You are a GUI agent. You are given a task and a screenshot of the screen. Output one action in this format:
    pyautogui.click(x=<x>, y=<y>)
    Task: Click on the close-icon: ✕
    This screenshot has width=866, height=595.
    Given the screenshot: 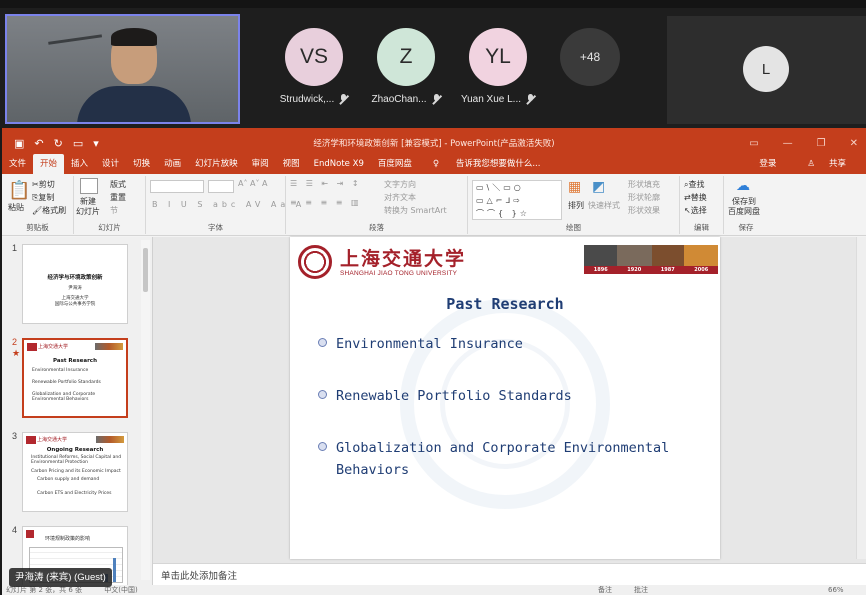 What is the action you would take?
    pyautogui.click(x=854, y=143)
    